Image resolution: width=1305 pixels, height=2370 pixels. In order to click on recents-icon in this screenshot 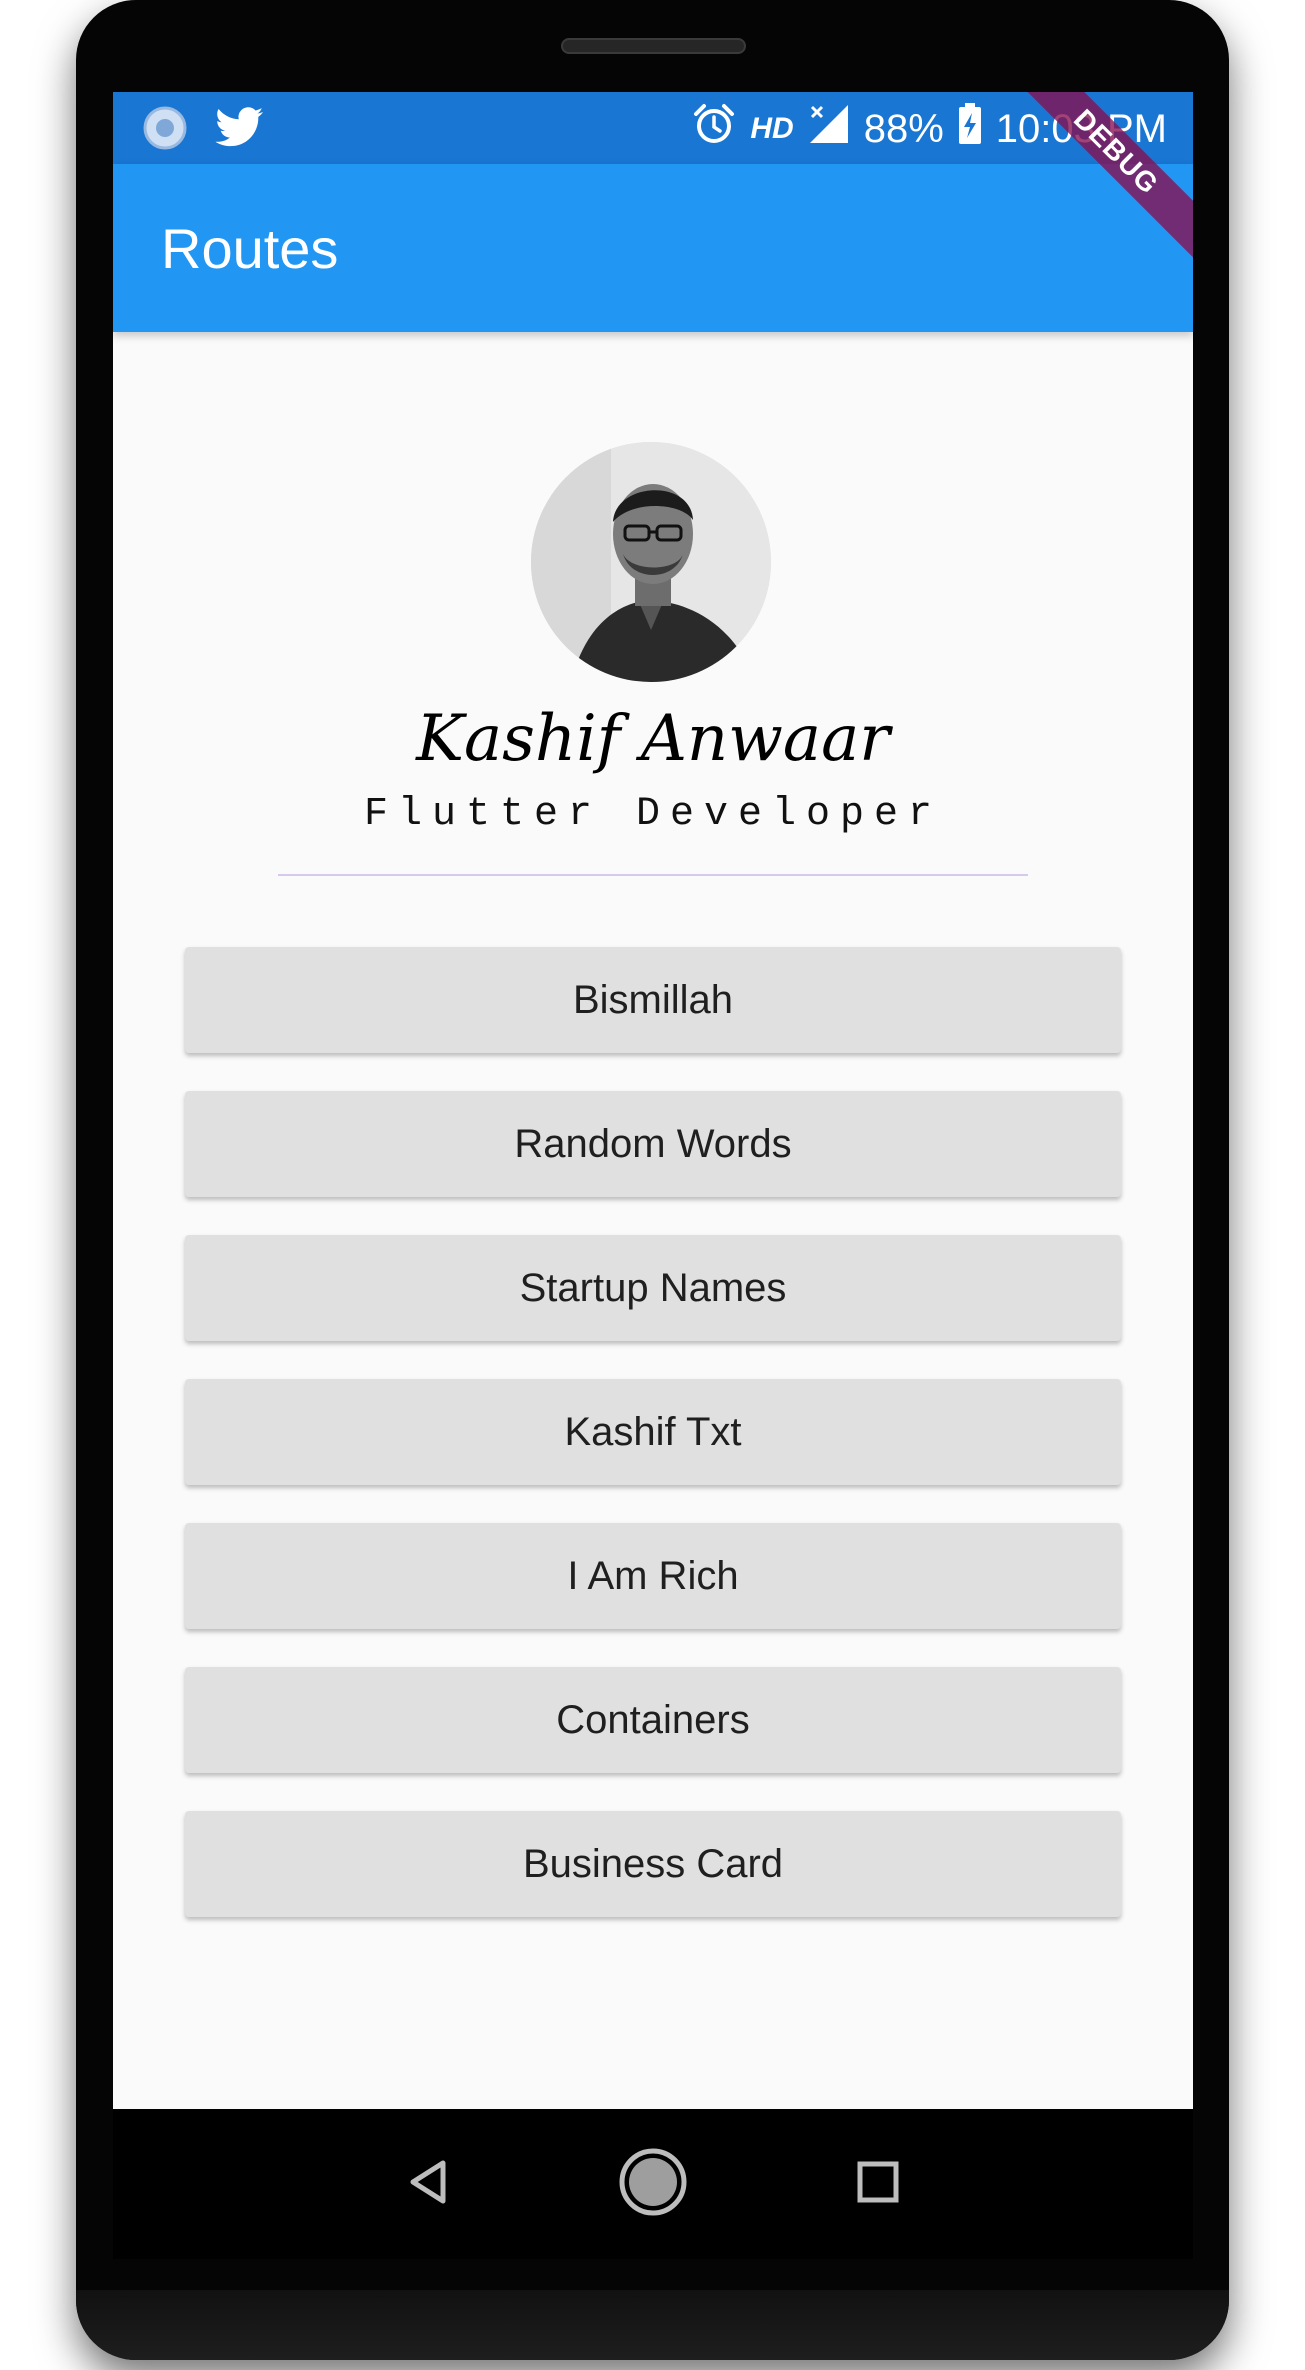, I will do `click(878, 2184)`.